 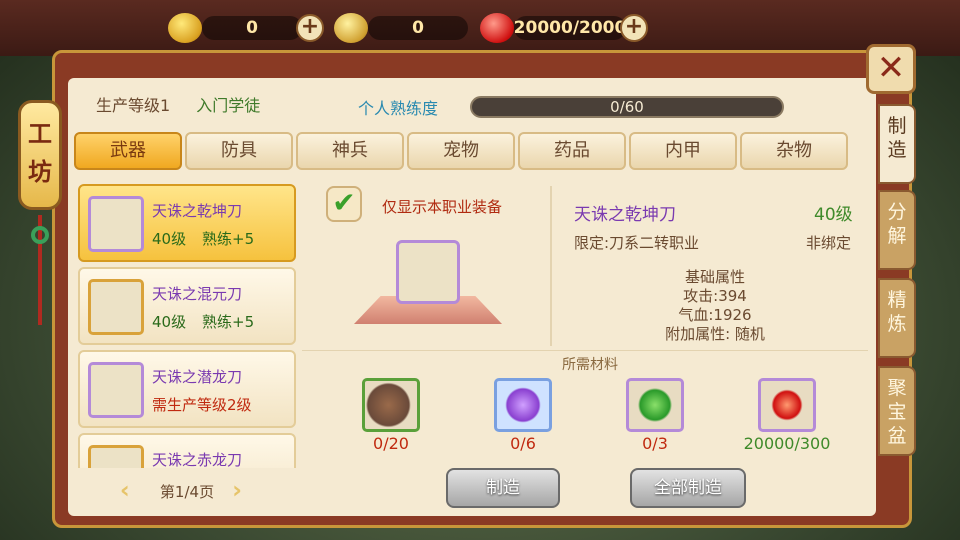 I want to click on material-count: 0/6, so click(x=523, y=443).